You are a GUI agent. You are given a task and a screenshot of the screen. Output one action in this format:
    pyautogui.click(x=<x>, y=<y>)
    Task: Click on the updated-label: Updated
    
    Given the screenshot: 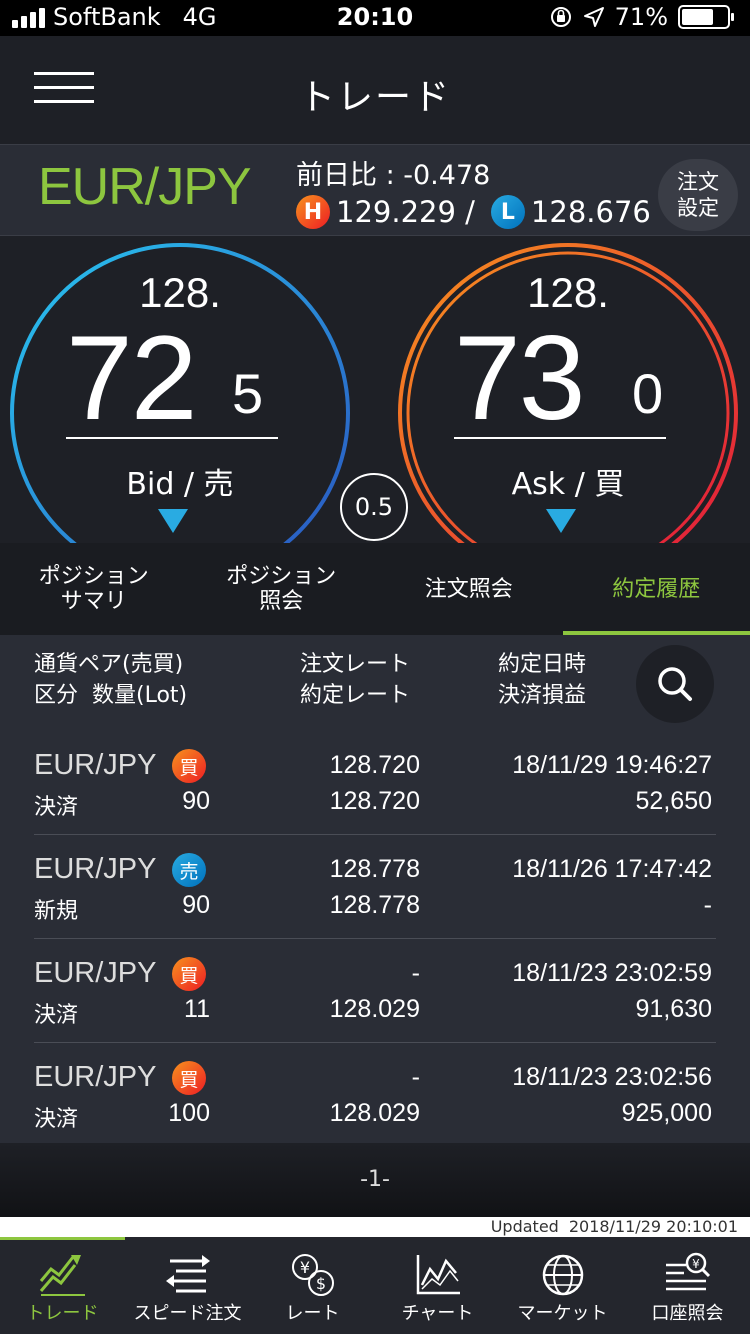 What is the action you would take?
    pyautogui.click(x=524, y=1226)
    